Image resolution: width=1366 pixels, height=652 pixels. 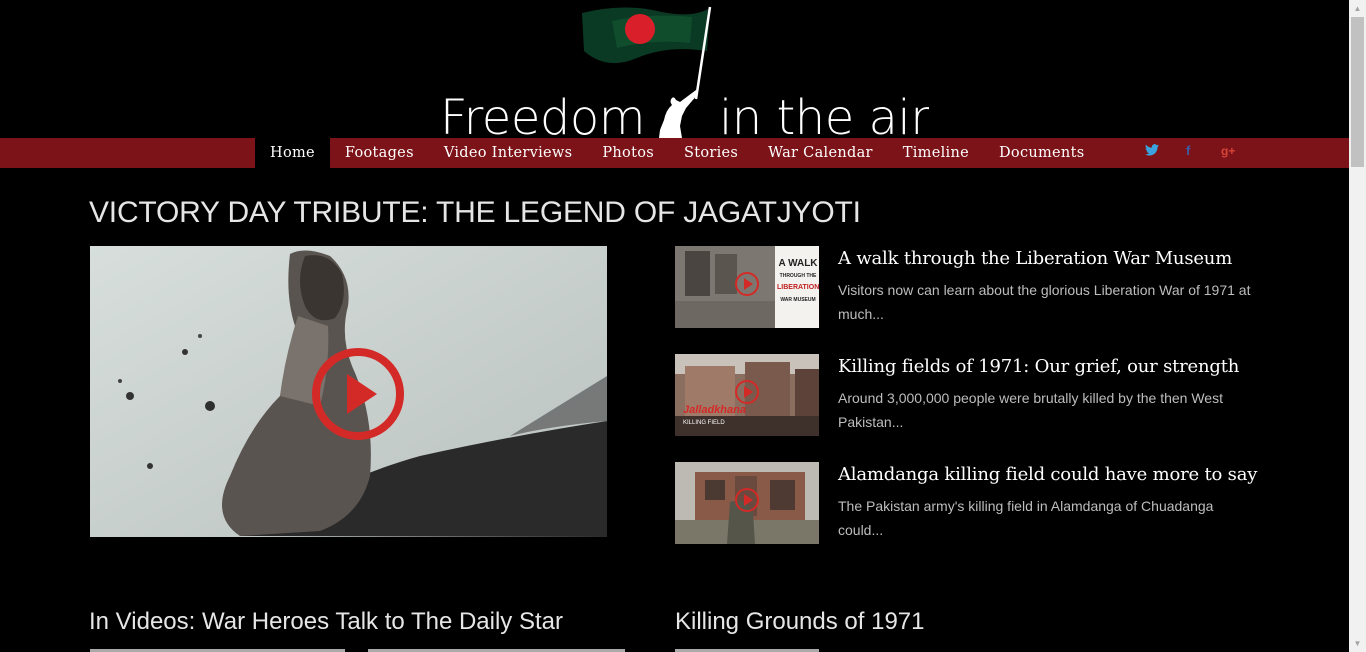 I want to click on thumb-caption-line: A WALK, so click(x=798, y=263).